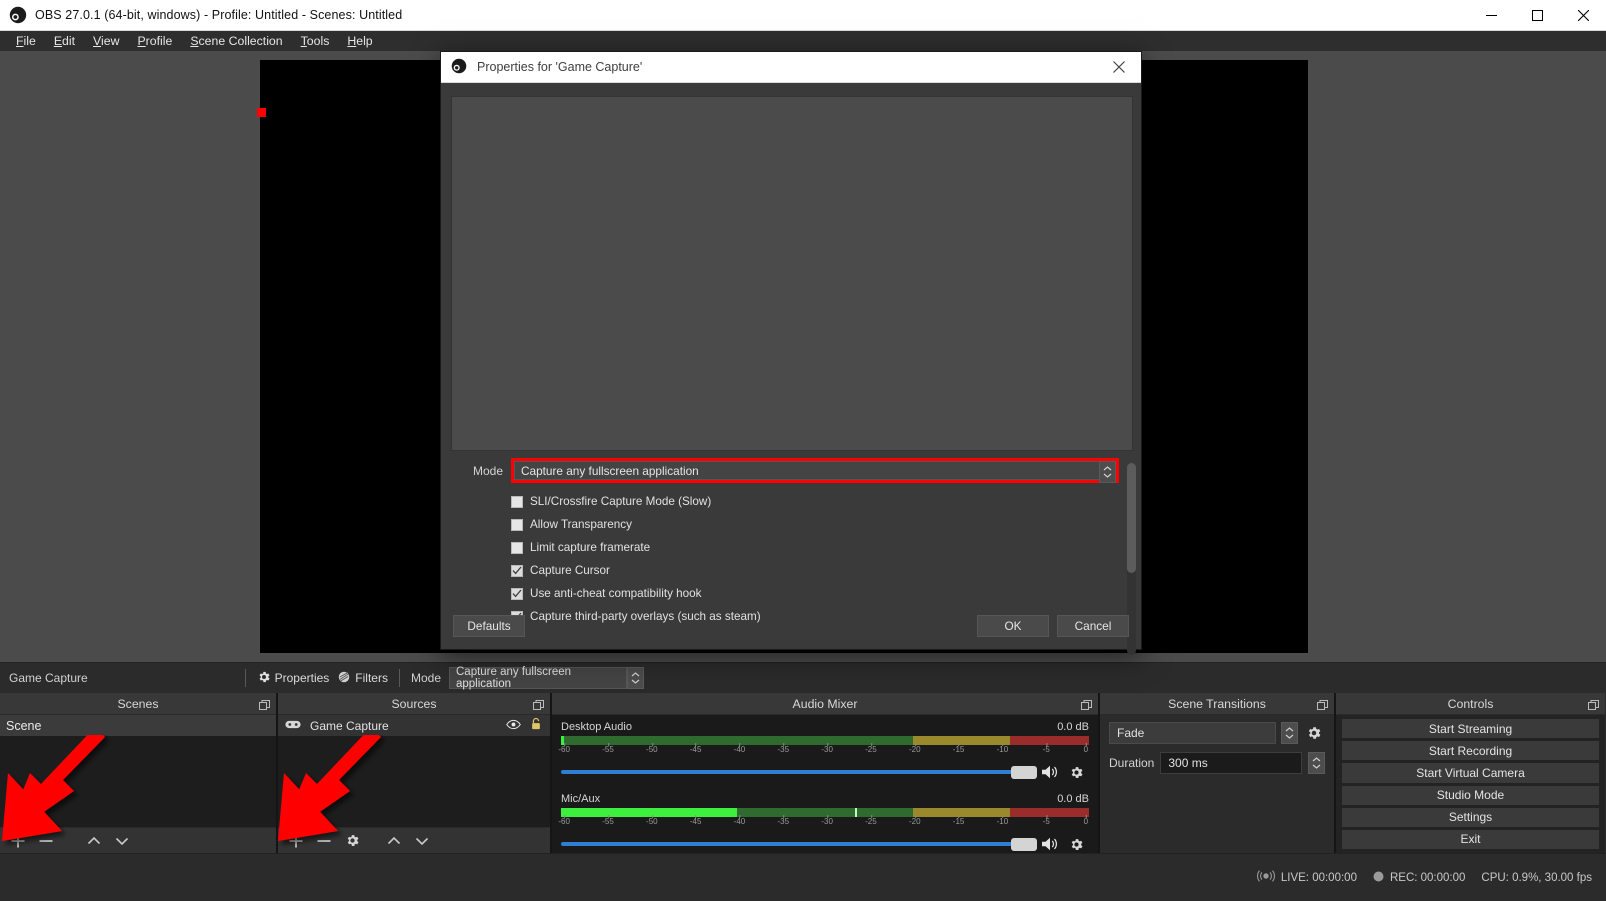 This screenshot has height=901, width=1606. What do you see at coordinates (236, 41) in the screenshot?
I see `menu-scene-collection: Scene Collection` at bounding box center [236, 41].